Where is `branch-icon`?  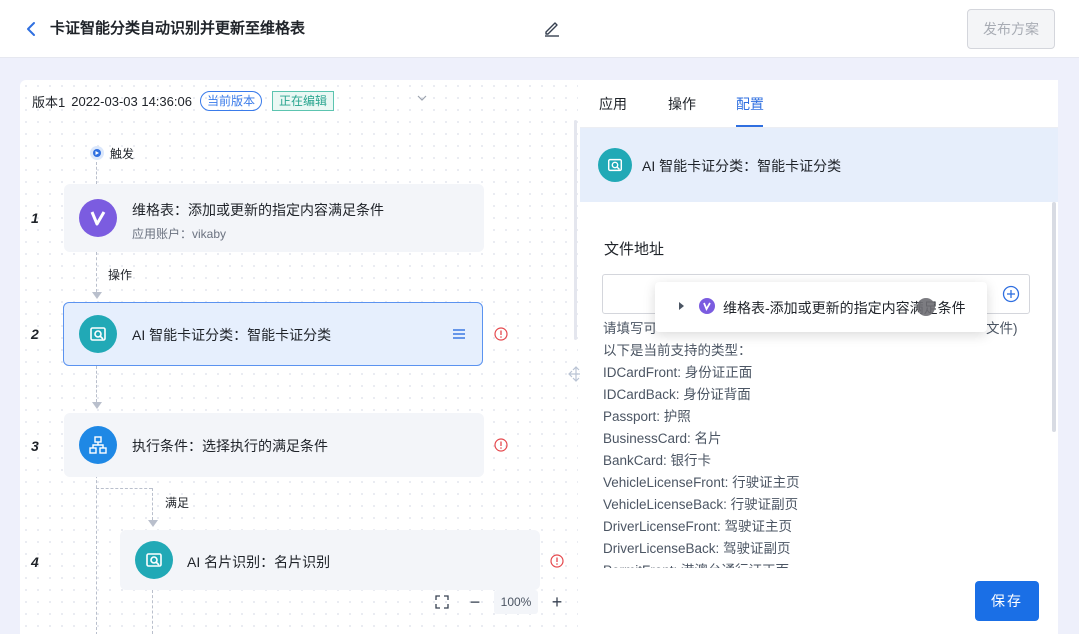
branch-icon is located at coordinates (98, 445).